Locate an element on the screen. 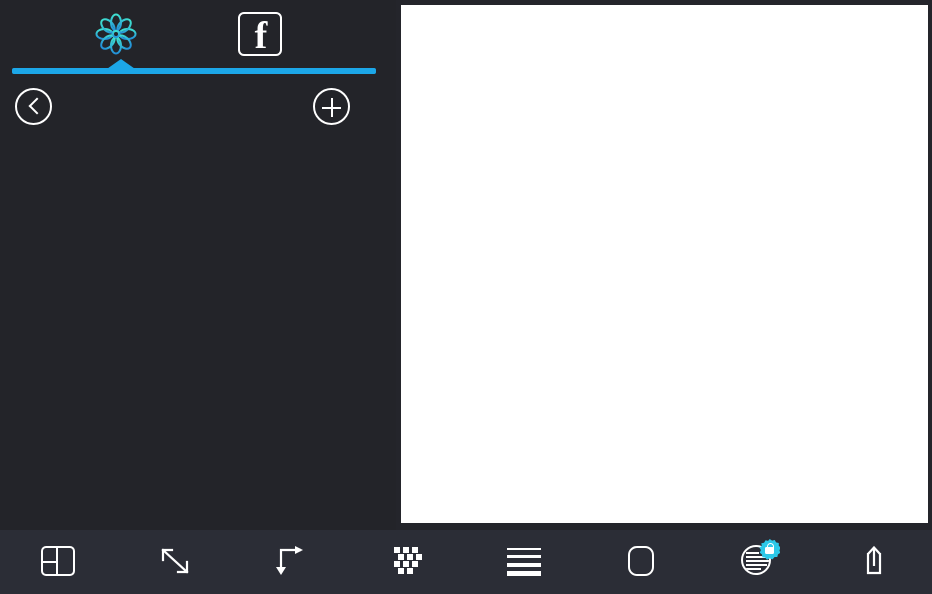  aspect-ratio-arrow-icon is located at coordinates (291, 561).